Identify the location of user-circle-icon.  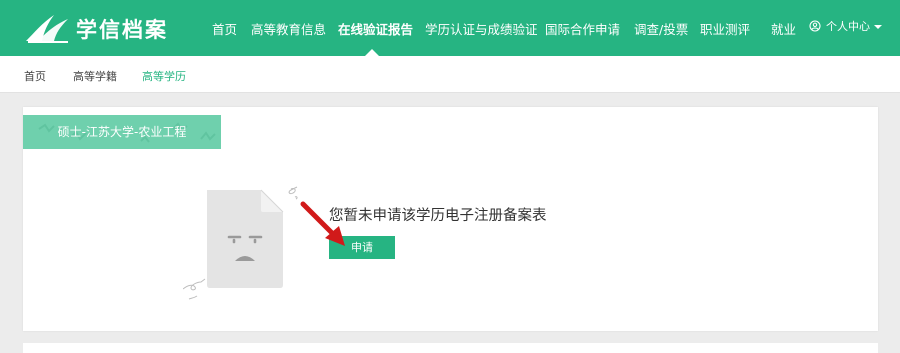
(815, 26).